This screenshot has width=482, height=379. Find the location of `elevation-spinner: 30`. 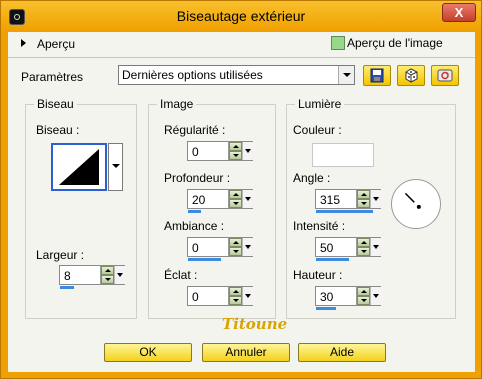

elevation-spinner: 30 is located at coordinates (348, 298).